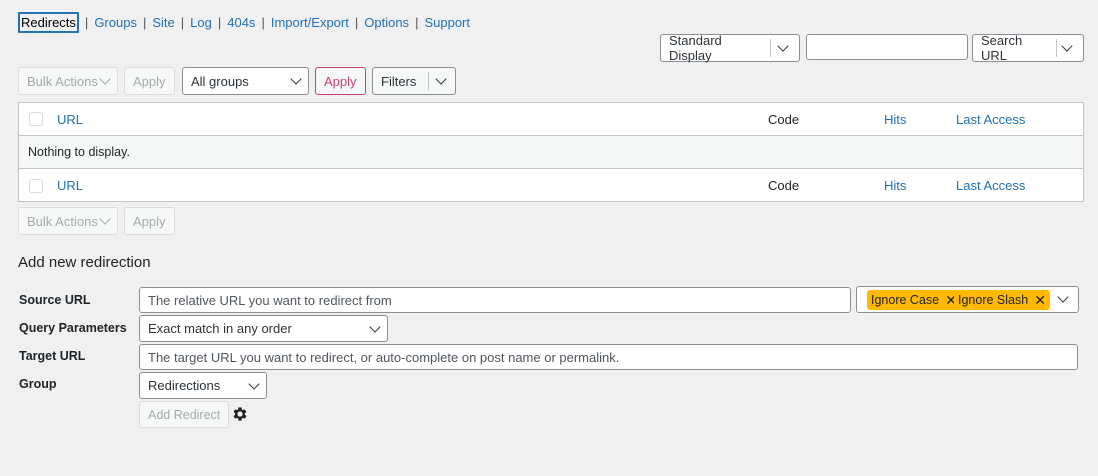 The image size is (1098, 476). Describe the element at coordinates (201, 22) in the screenshot. I see `tab-log: Log` at that location.